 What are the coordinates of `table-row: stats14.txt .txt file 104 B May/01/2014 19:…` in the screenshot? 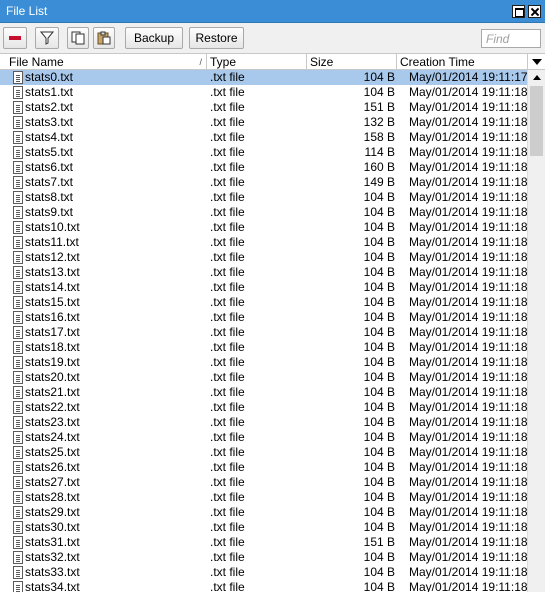 It's located at (264, 287).